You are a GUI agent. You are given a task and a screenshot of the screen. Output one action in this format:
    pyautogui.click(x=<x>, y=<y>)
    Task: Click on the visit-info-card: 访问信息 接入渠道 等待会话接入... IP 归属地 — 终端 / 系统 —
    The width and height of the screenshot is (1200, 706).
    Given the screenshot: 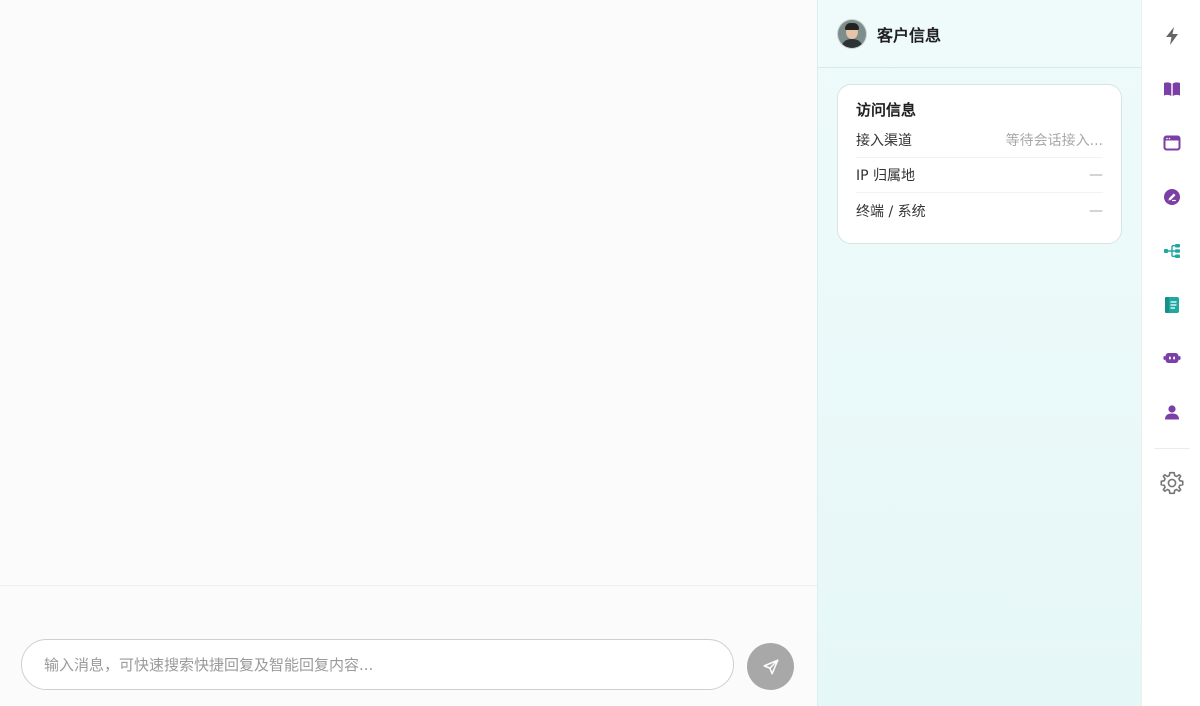 What is the action you would take?
    pyautogui.click(x=979, y=164)
    